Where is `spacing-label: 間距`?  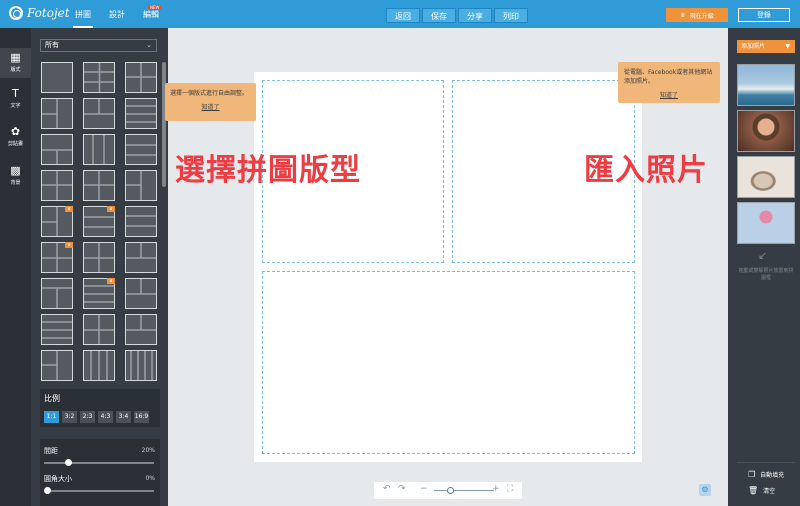 spacing-label: 間距 is located at coordinates (51, 451).